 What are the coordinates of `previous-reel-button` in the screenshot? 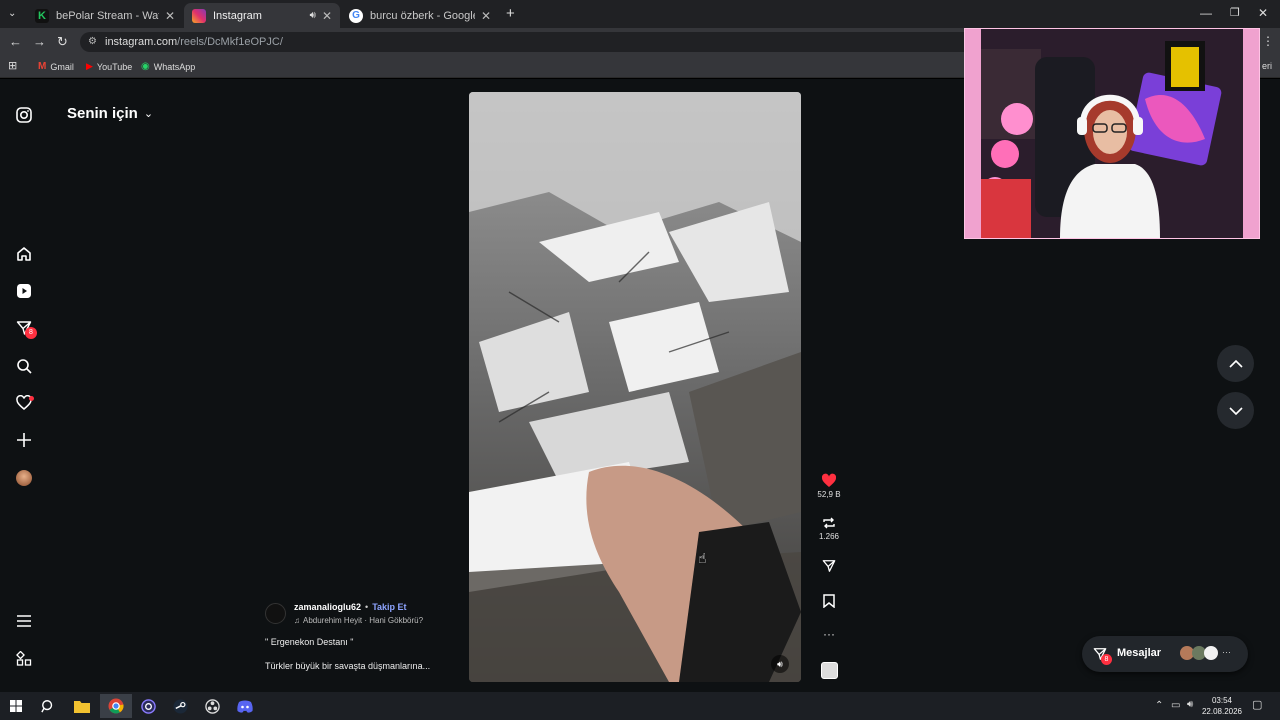 It's located at (1235, 363).